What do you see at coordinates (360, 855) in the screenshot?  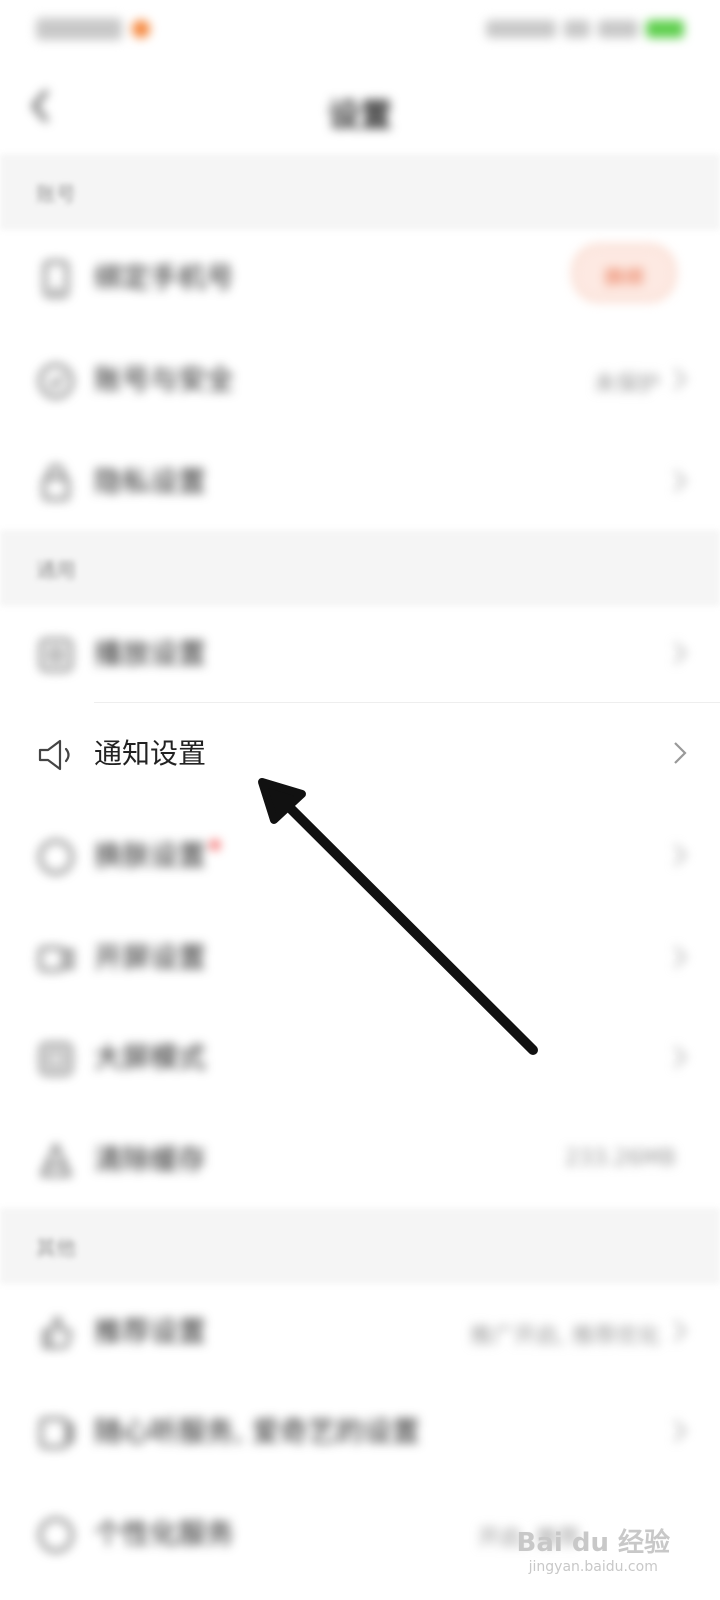 I see `settings-row-theme: 换肤设置` at bounding box center [360, 855].